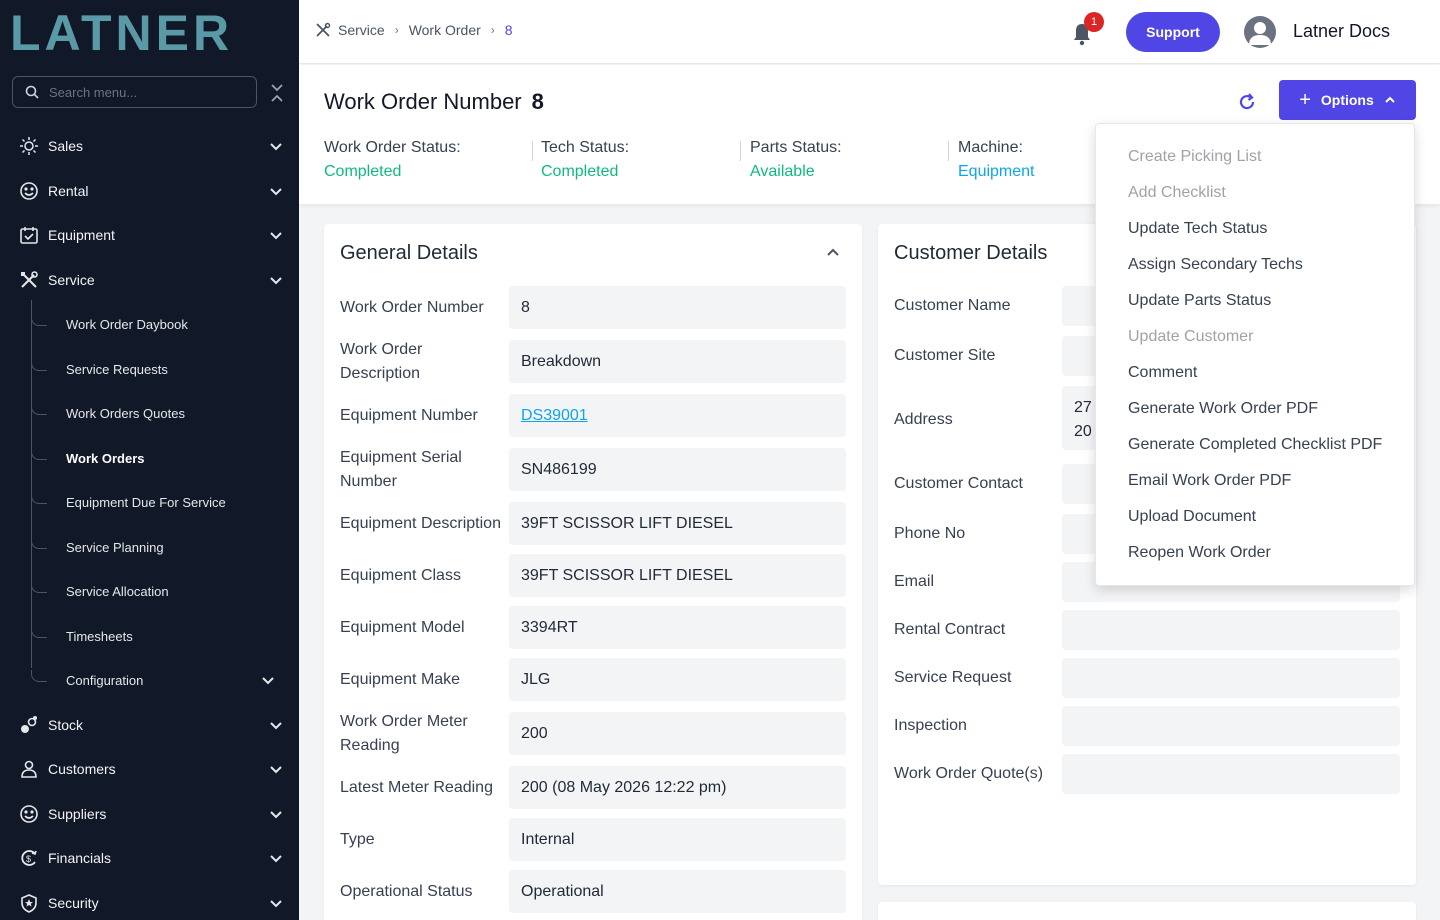 This screenshot has height=920, width=1440. I want to click on breadcrumb-current: 8, so click(508, 30).